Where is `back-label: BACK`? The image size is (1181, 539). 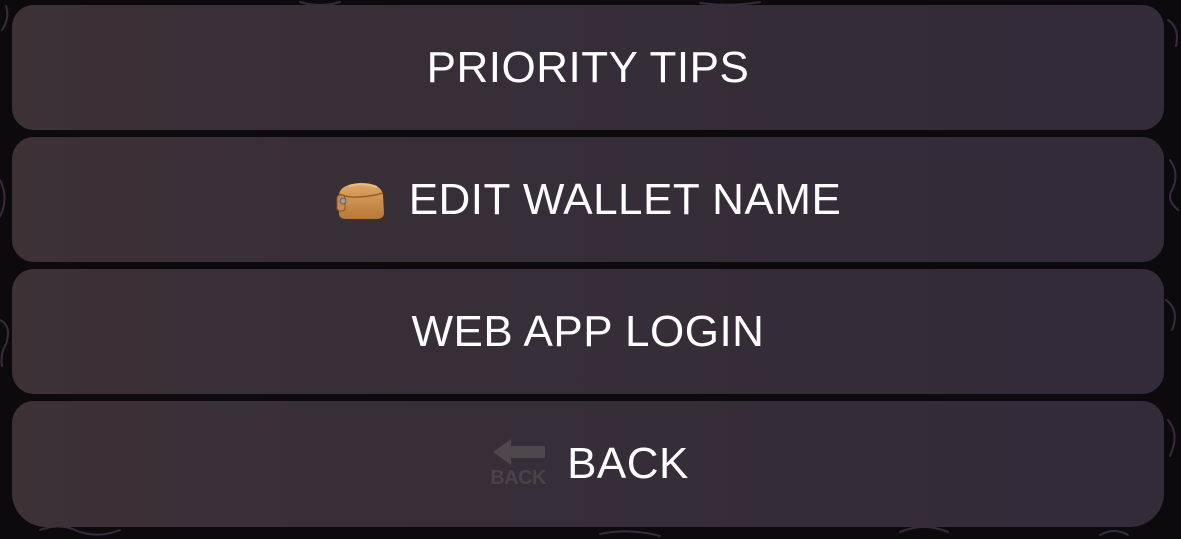
back-label: BACK is located at coordinates (628, 463).